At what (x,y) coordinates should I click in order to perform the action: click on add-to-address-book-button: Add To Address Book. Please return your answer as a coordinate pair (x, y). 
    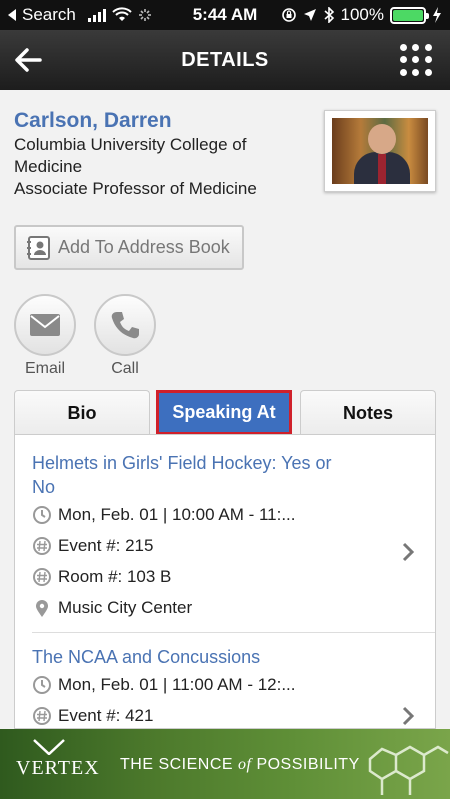
    Looking at the image, I should click on (129, 247).